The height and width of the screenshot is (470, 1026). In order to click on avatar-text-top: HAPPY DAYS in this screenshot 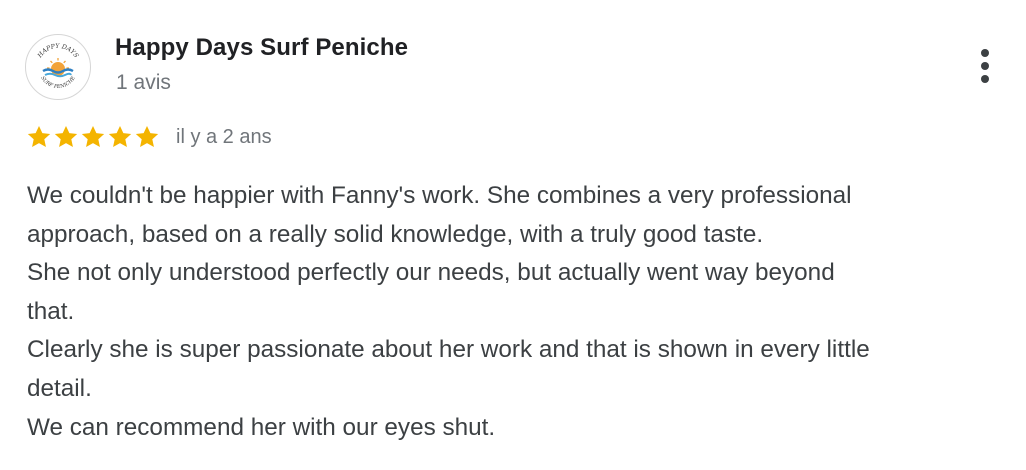, I will do `click(58, 51)`.